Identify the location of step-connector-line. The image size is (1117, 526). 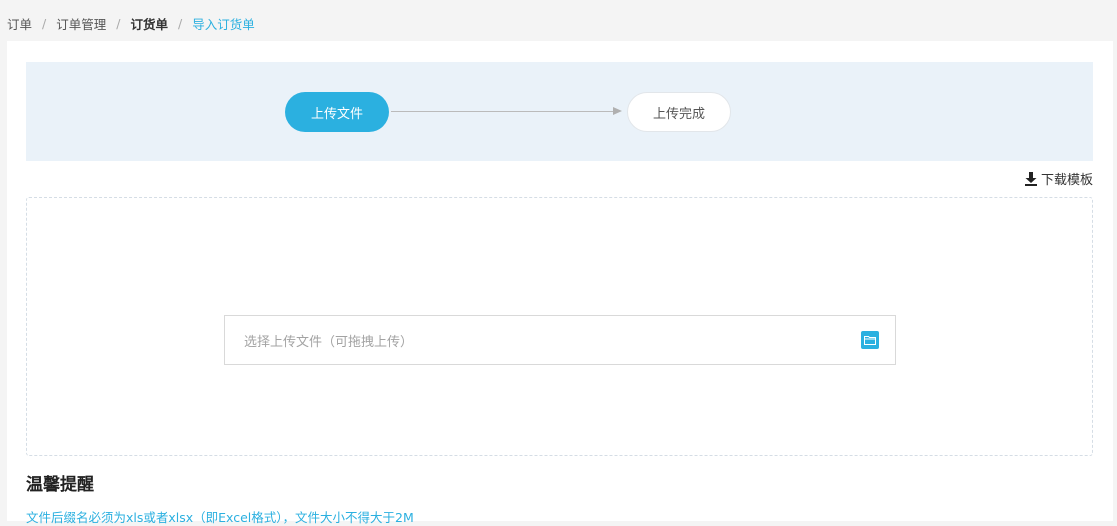
(503, 111).